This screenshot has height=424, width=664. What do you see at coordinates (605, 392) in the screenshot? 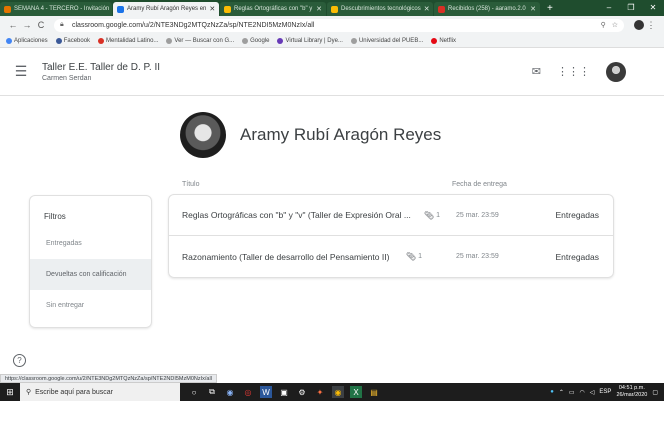
I see `language-indicator: ESP` at bounding box center [605, 392].